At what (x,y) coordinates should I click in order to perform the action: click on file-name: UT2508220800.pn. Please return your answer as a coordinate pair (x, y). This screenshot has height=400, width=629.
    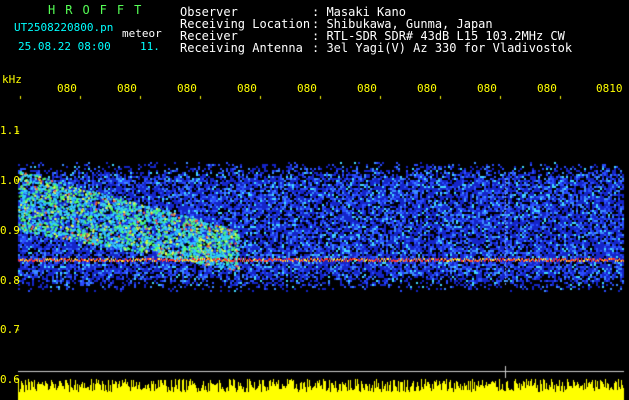
    Looking at the image, I should click on (64, 27).